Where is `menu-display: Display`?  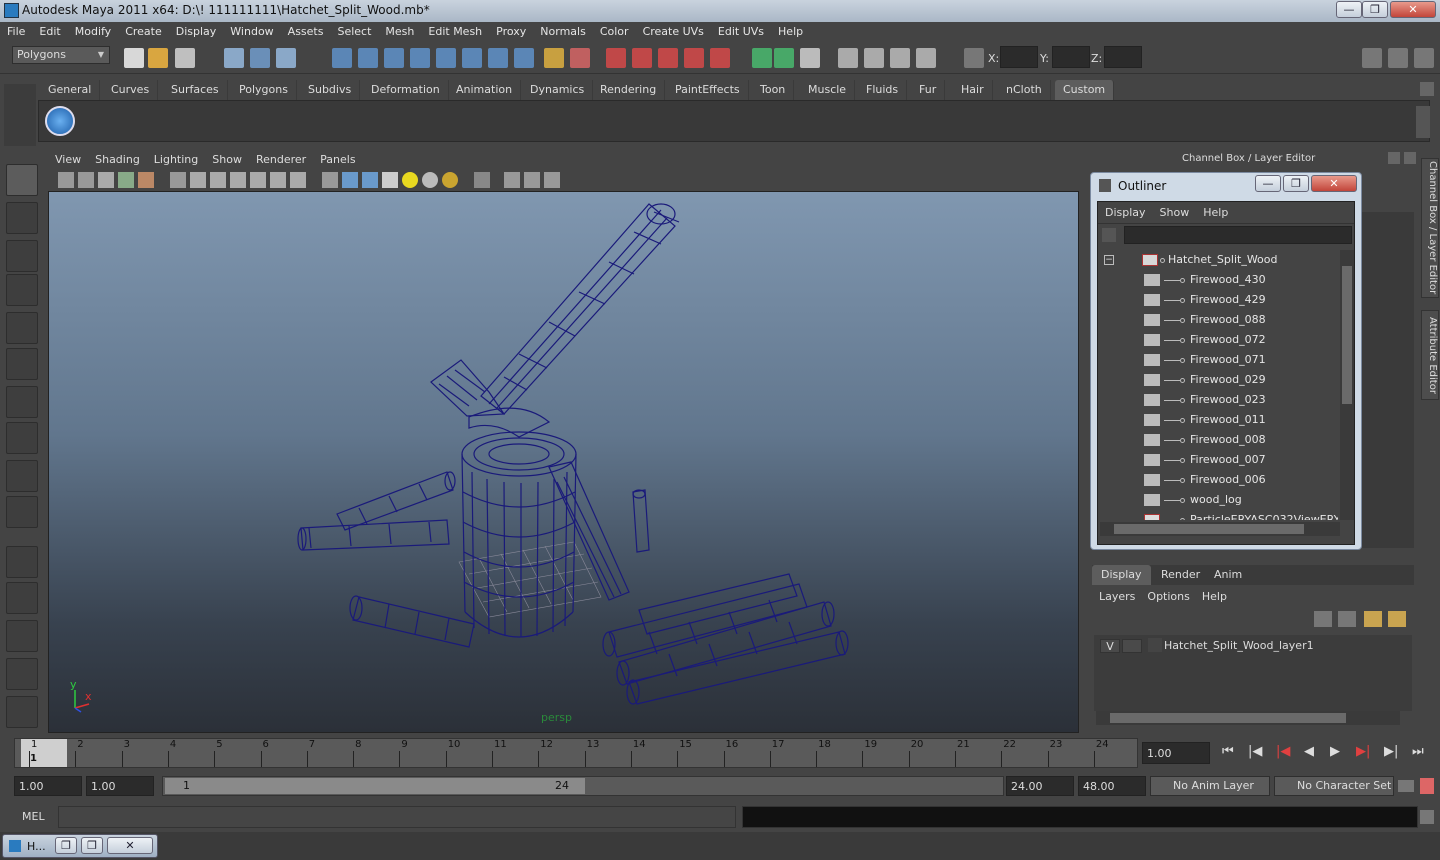
menu-display: Display is located at coordinates (196, 32).